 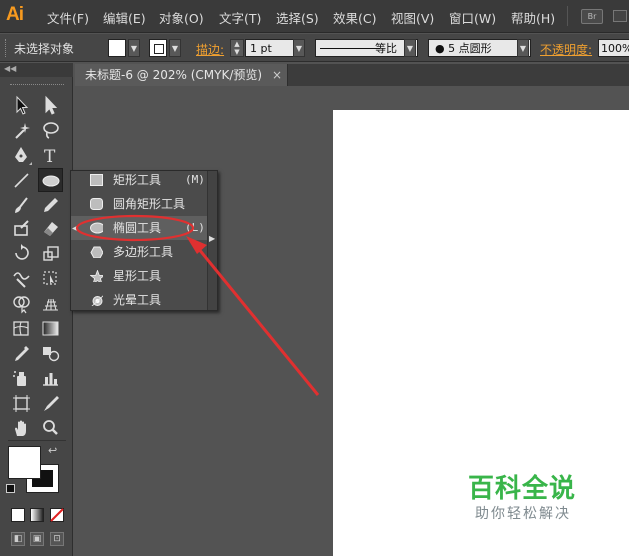 I want to click on annotation-arrow-line, so click(x=258, y=321).